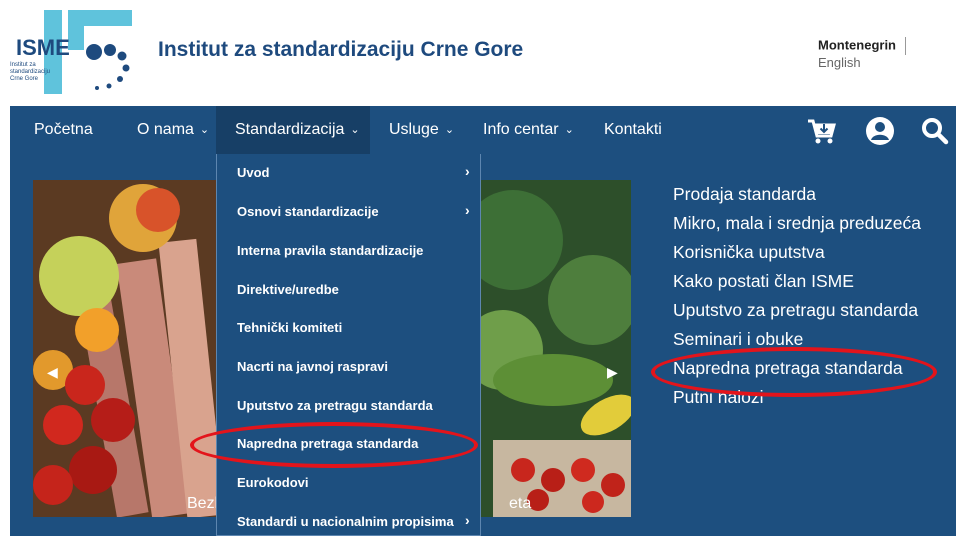 The height and width of the screenshot is (536, 956). I want to click on nav-info-centar: Info centar ⌄, so click(528, 130).